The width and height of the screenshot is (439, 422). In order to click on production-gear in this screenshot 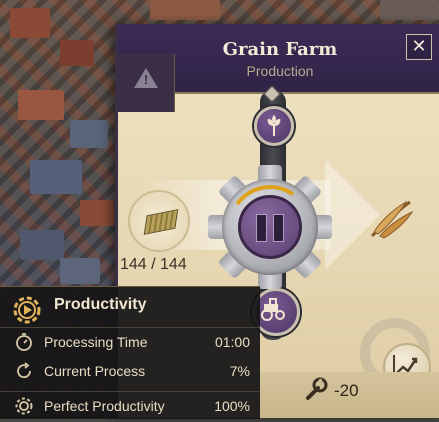, I will do `click(270, 227)`.